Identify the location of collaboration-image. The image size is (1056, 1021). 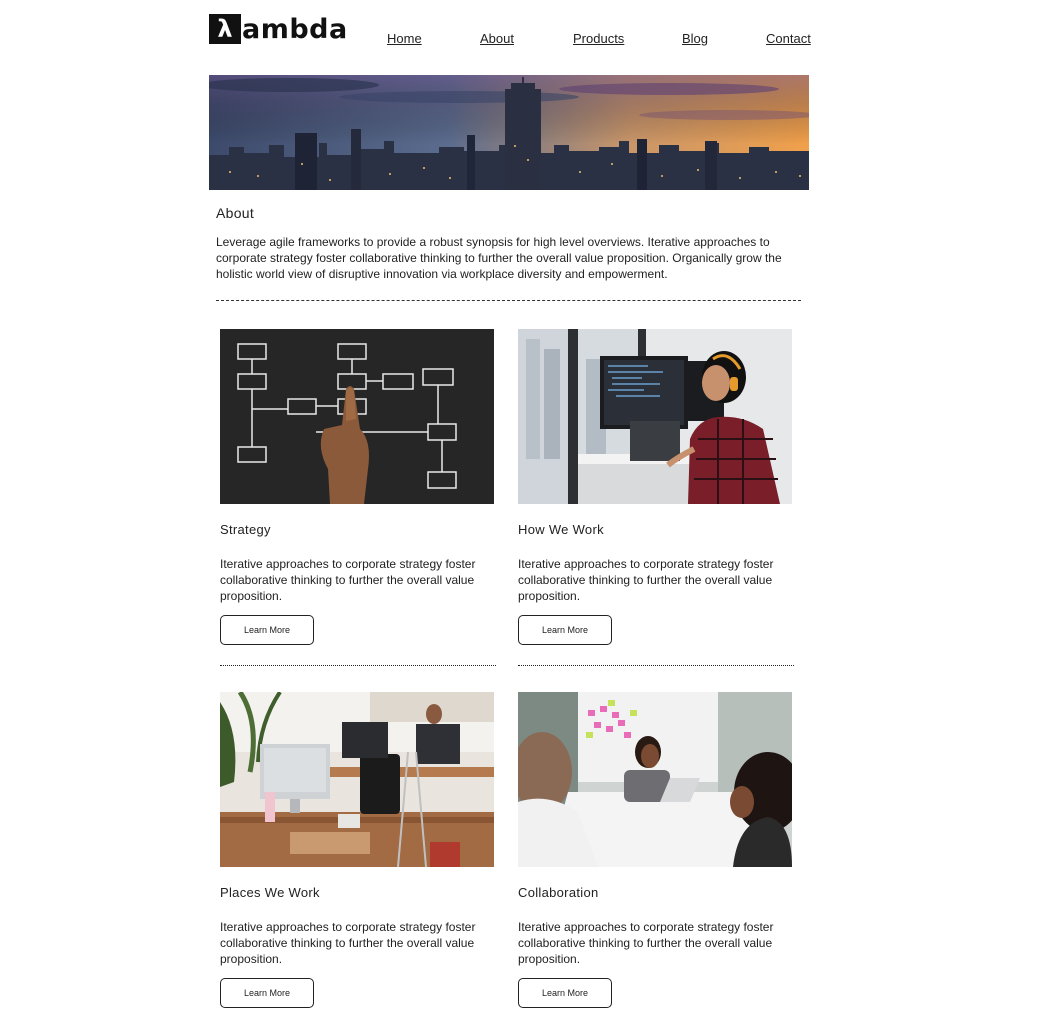
(655, 779).